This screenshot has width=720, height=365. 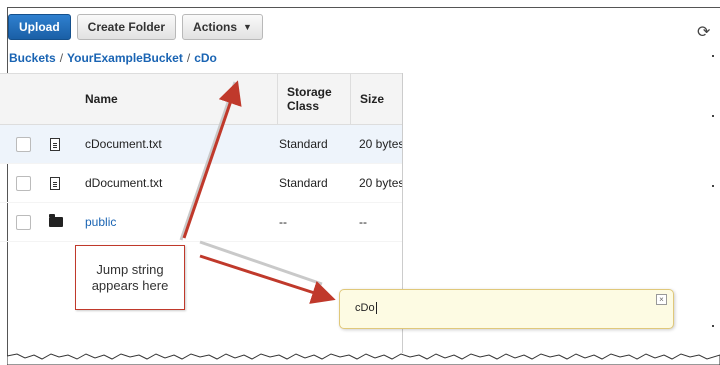 What do you see at coordinates (267, 279) in the screenshot?
I see `arrow-to-jump-box` at bounding box center [267, 279].